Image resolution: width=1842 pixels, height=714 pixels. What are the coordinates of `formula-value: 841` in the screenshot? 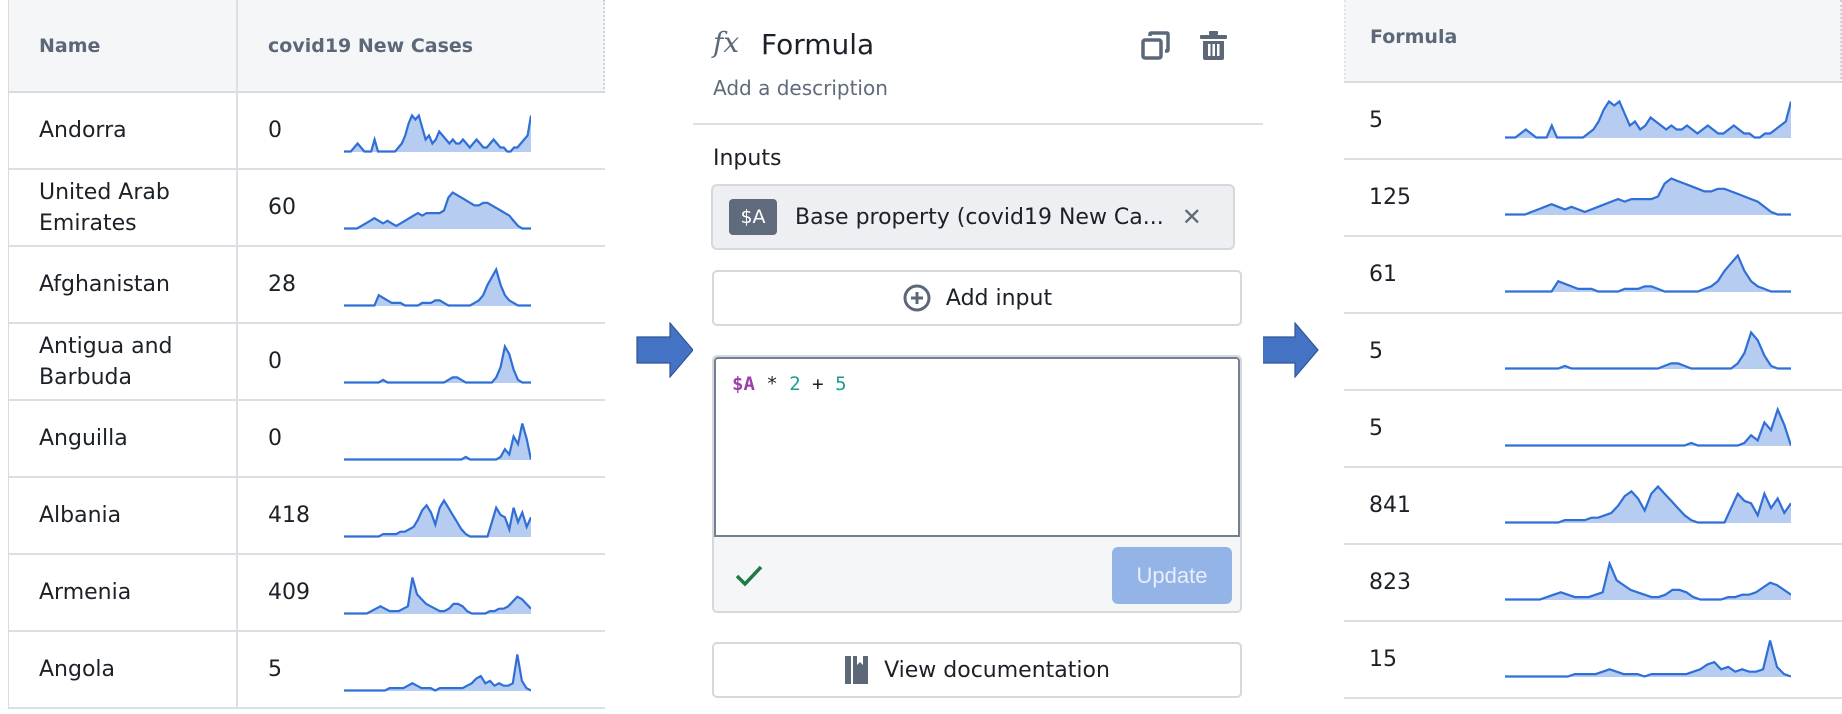 It's located at (1390, 505).